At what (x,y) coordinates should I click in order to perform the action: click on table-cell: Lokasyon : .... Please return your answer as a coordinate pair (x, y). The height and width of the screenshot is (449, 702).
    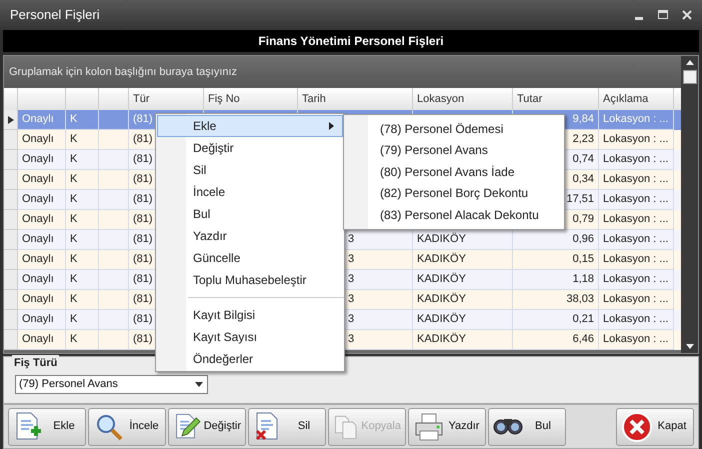
    Looking at the image, I should click on (636, 340).